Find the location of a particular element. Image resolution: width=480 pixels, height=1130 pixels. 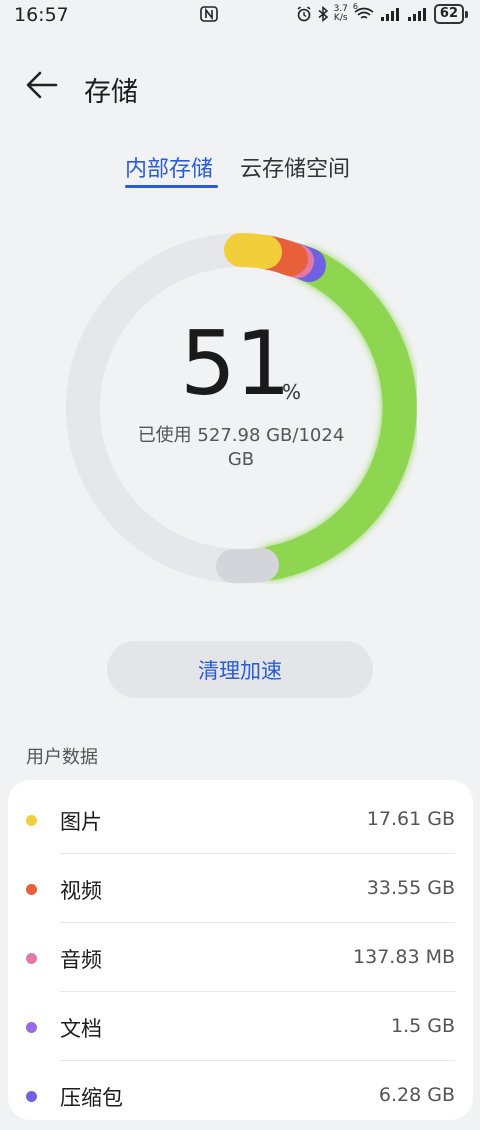

wifi-icon: 6 is located at coordinates (364, 12).